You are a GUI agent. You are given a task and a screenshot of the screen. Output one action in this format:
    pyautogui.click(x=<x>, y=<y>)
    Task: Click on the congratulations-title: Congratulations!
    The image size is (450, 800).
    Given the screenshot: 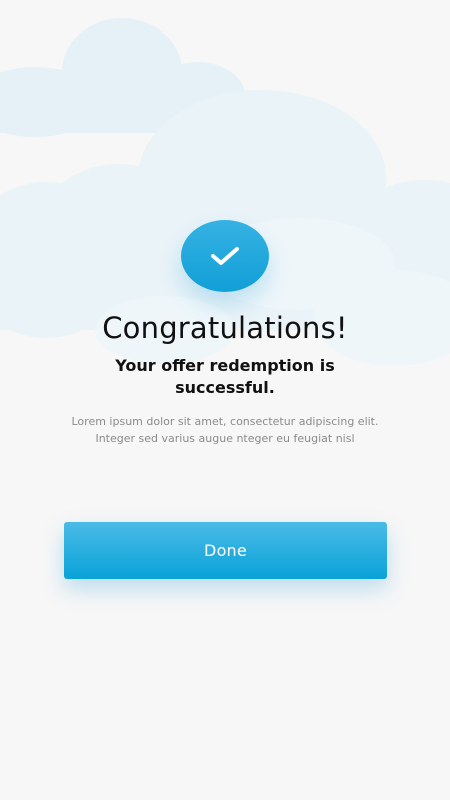 What is the action you would take?
    pyautogui.click(x=225, y=328)
    